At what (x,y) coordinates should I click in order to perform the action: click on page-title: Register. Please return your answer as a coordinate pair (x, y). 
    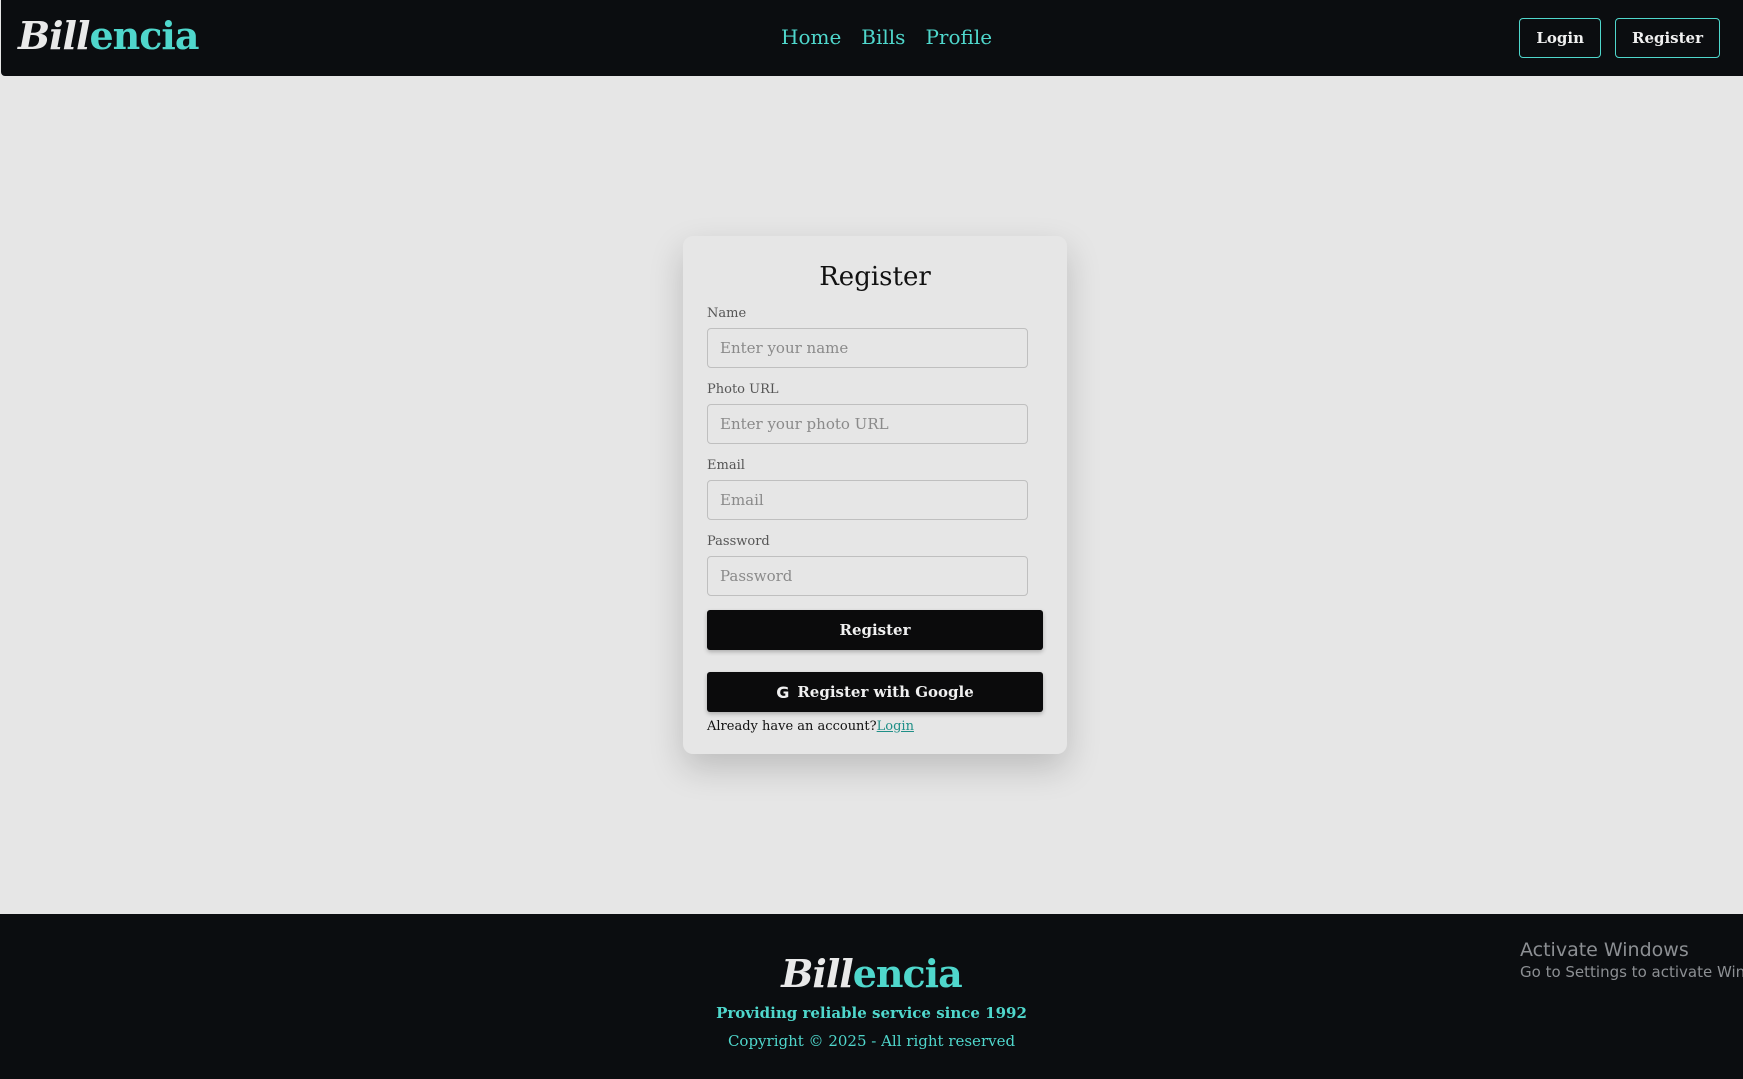
    Looking at the image, I should click on (875, 277).